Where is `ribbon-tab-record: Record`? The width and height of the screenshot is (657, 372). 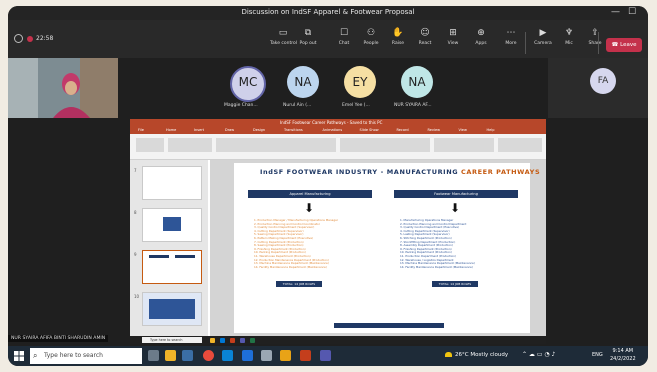 ribbon-tab-record: Record is located at coordinates (403, 130).